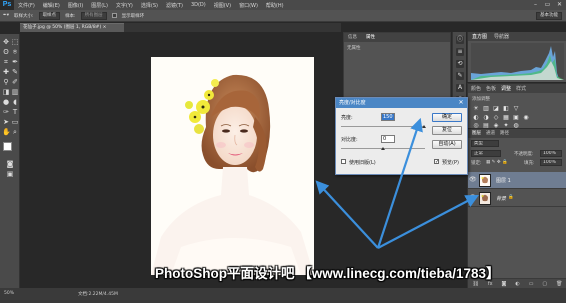  I want to click on tab-paths: 路径, so click(504, 133).